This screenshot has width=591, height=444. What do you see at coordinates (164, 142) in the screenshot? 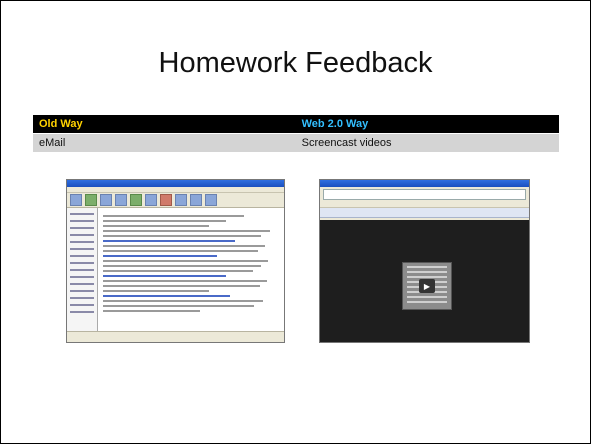
I see `cell-old-way: eMail` at bounding box center [164, 142].